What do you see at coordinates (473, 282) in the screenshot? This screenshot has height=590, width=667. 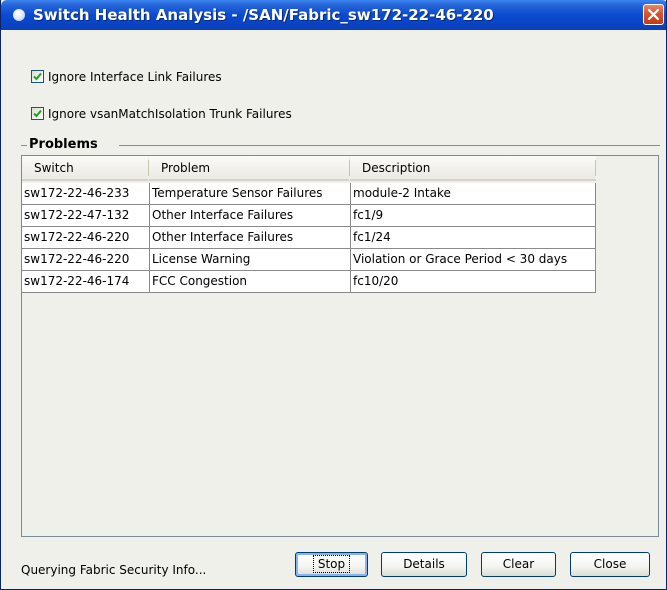 I see `cell-description: fc10/20` at bounding box center [473, 282].